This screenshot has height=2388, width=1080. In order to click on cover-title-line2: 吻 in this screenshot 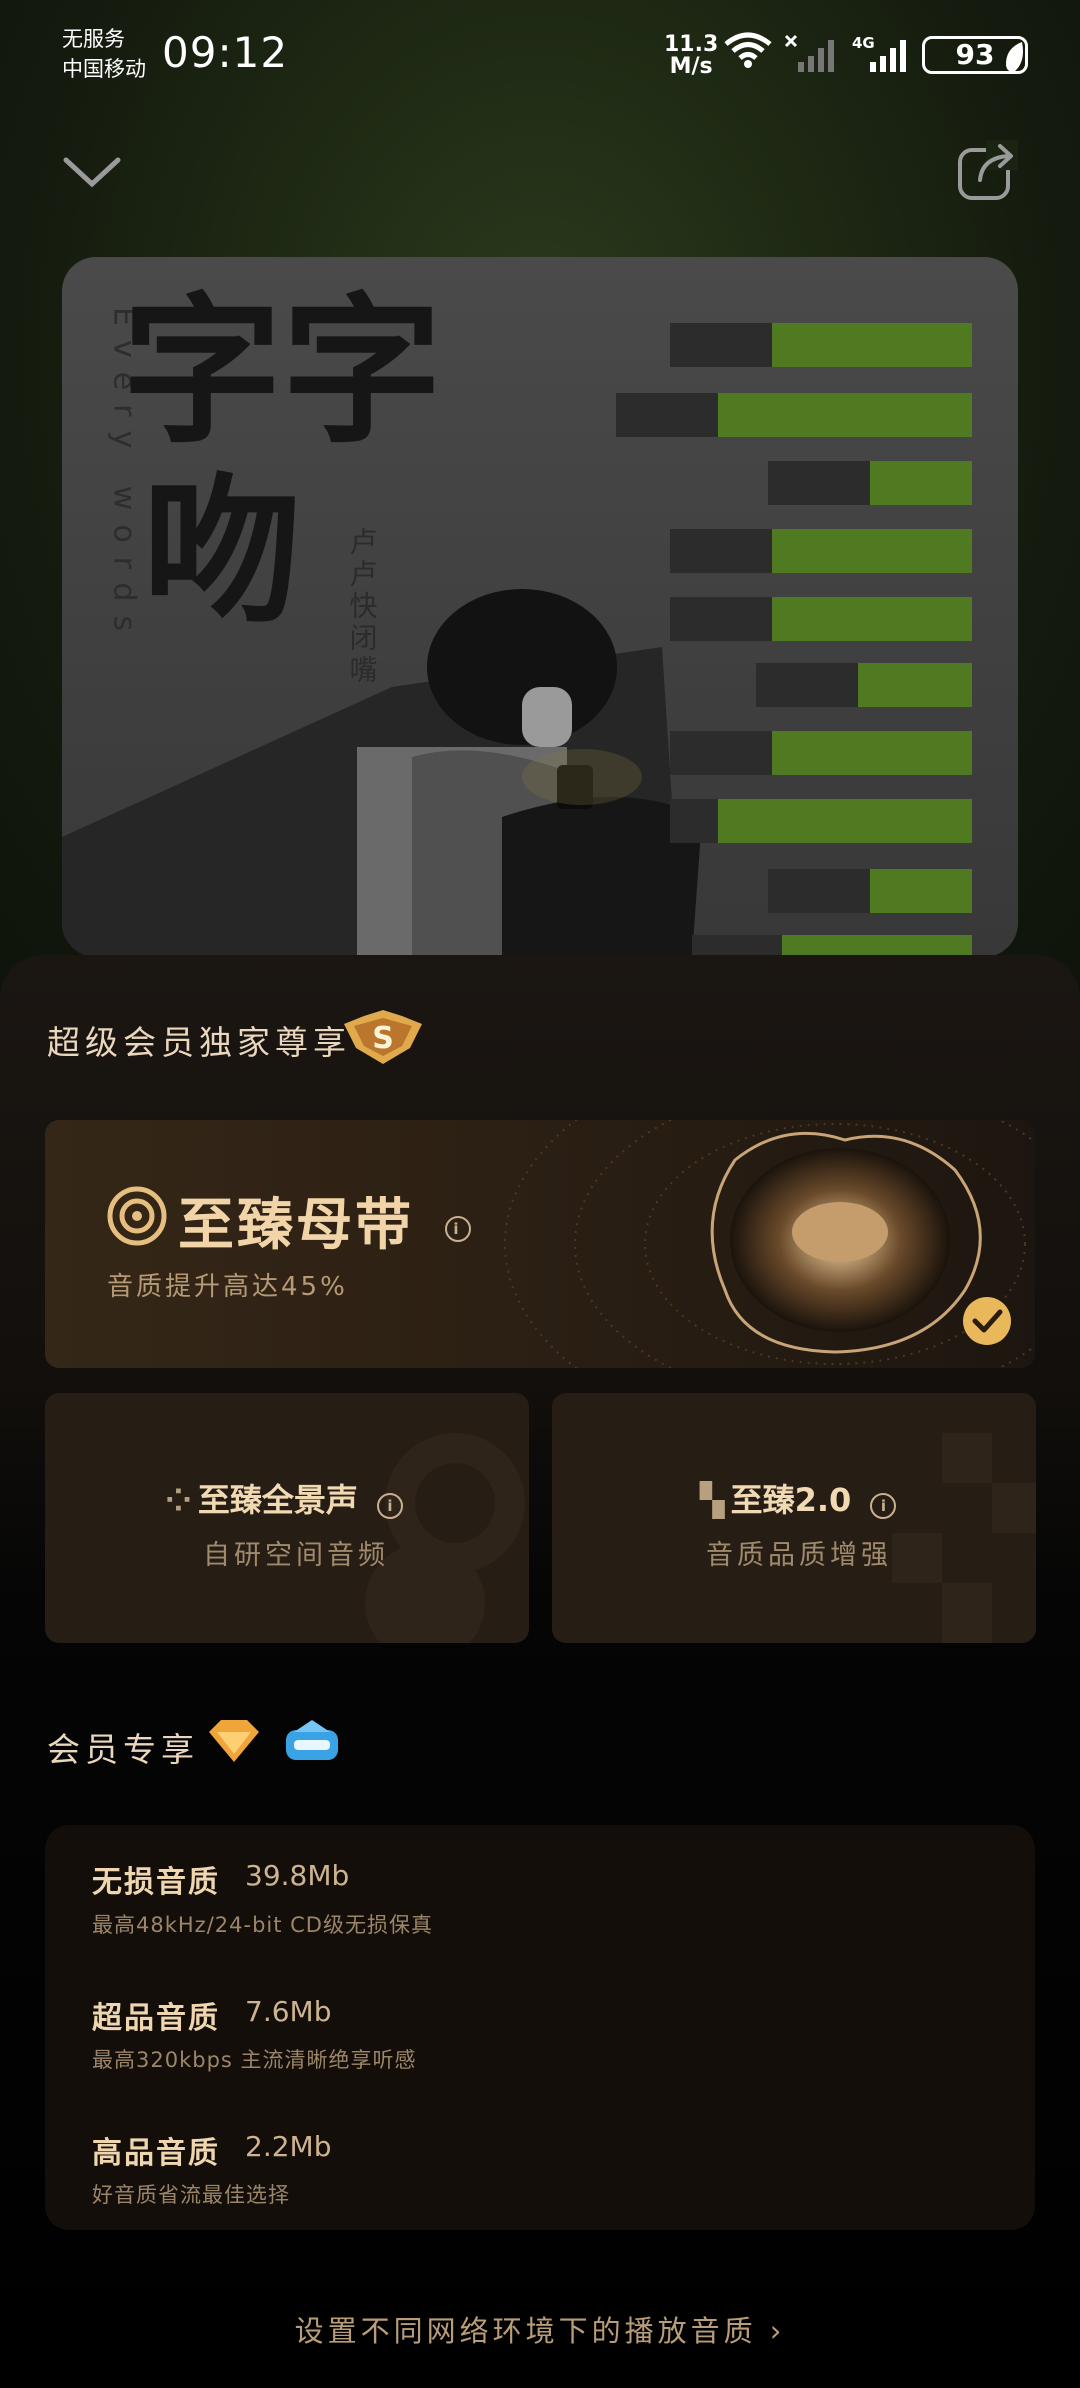, I will do `click(222, 551)`.